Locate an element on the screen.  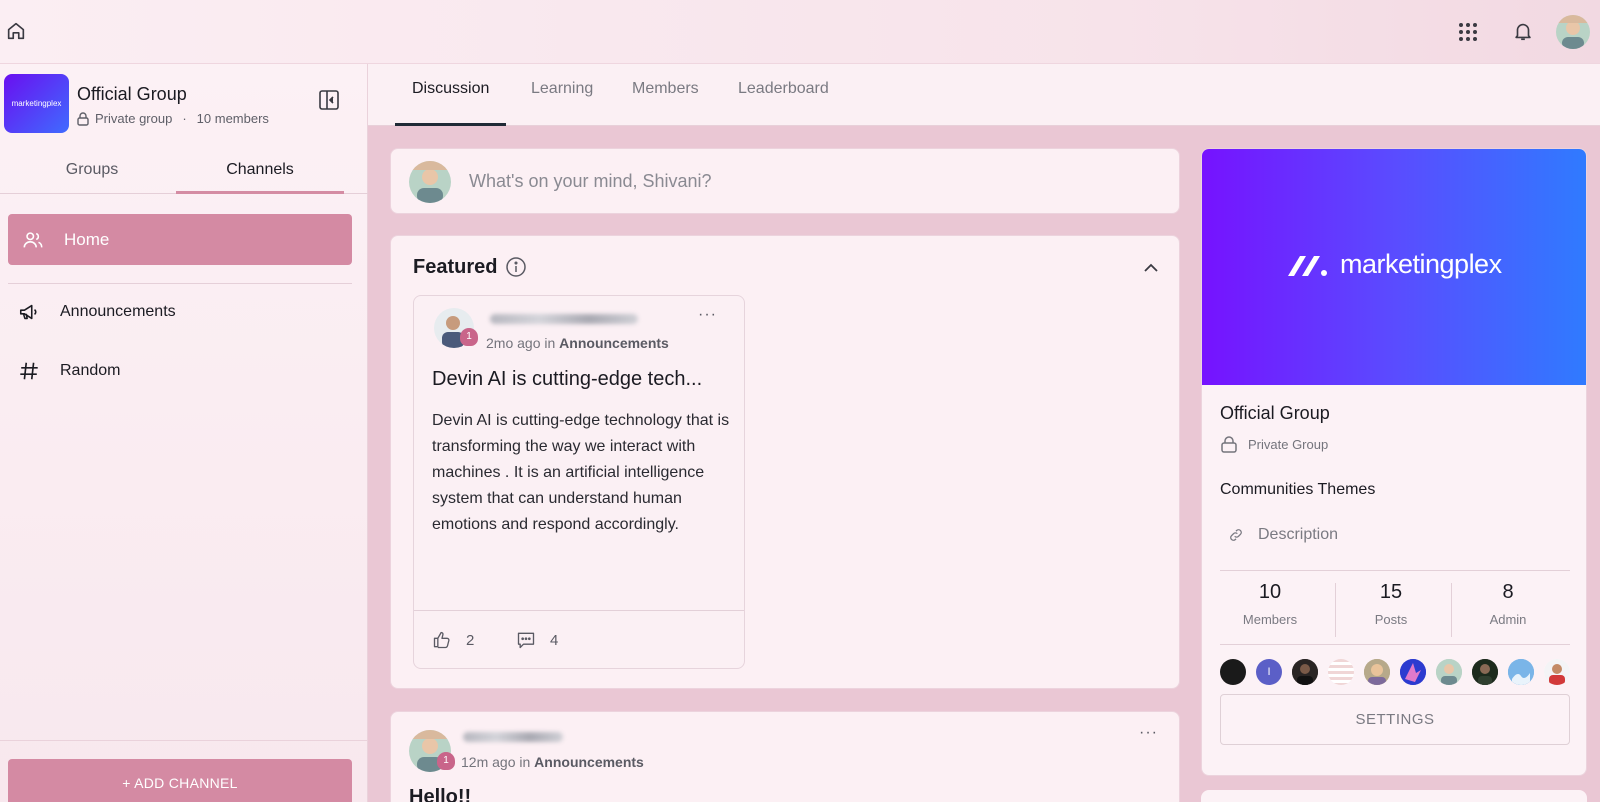
stat-posts-label: Posts is located at coordinates (1391, 619).